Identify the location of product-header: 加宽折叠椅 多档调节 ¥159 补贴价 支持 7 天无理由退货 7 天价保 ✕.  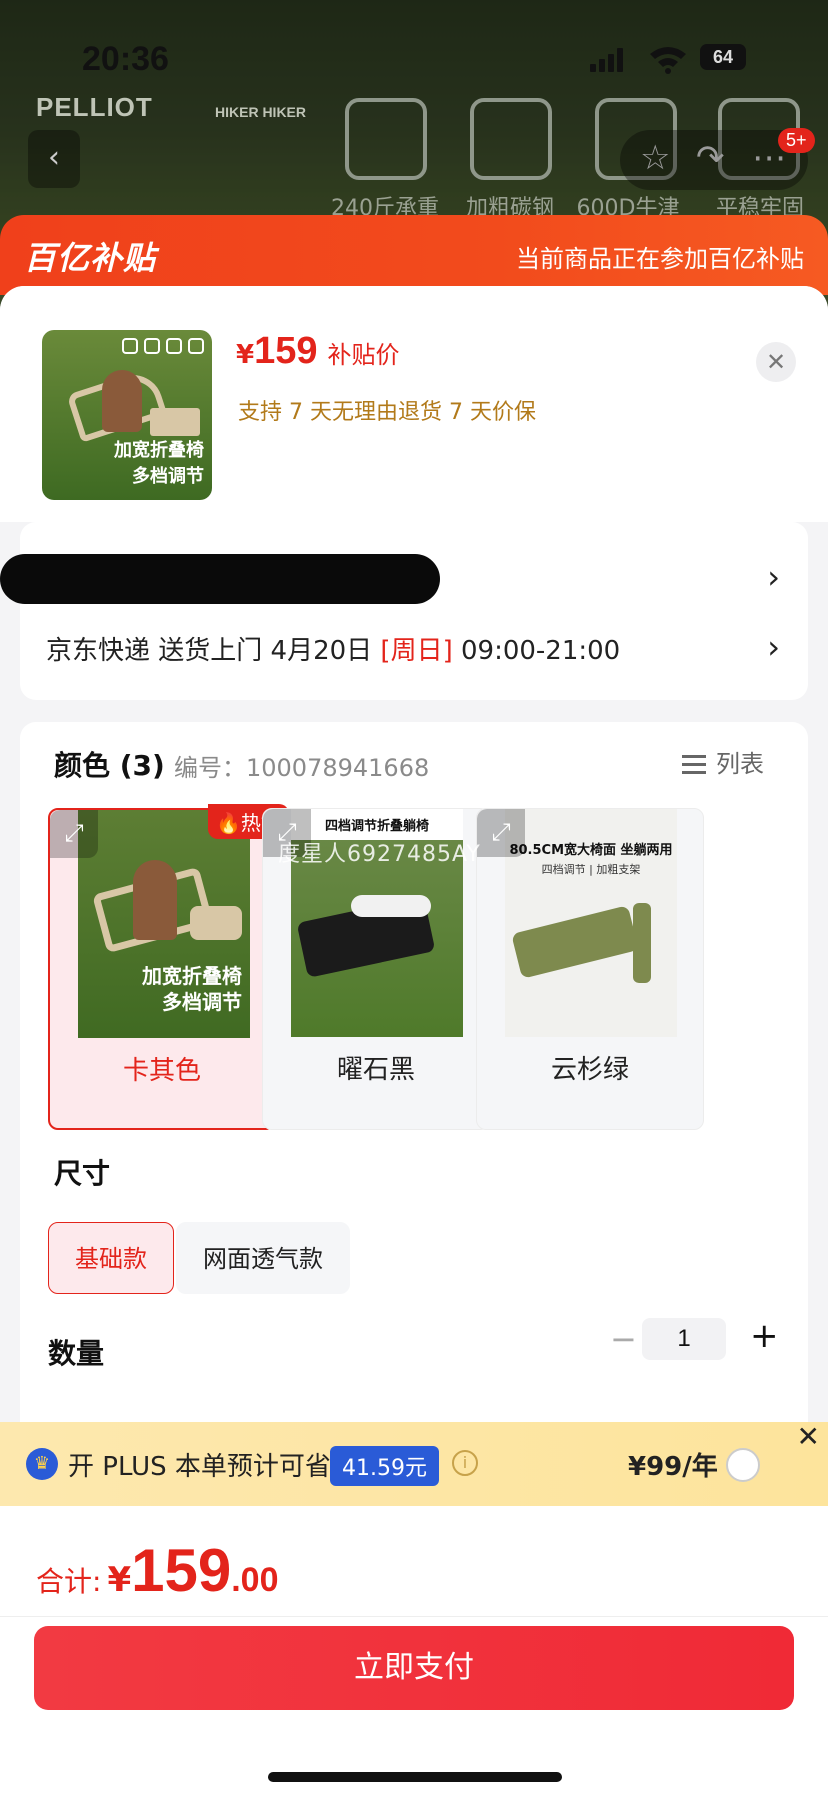
(414, 404).